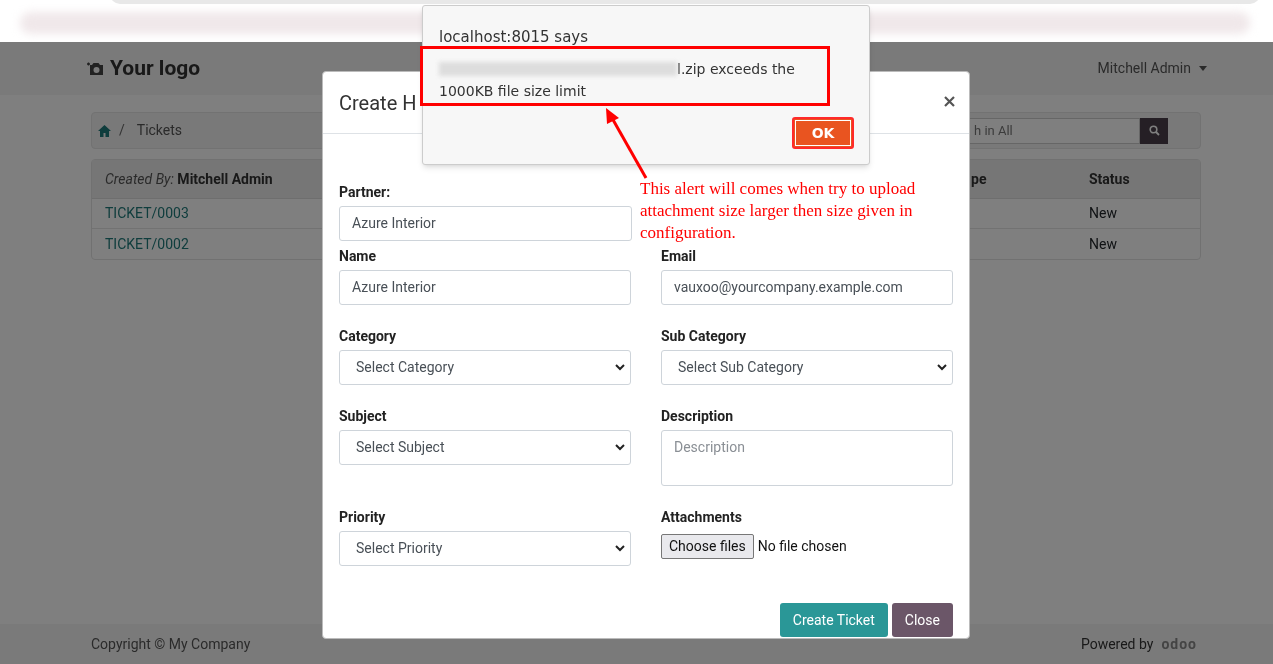 The image size is (1273, 664). Describe the element at coordinates (363, 416) in the screenshot. I see `field-label: Subject` at that location.